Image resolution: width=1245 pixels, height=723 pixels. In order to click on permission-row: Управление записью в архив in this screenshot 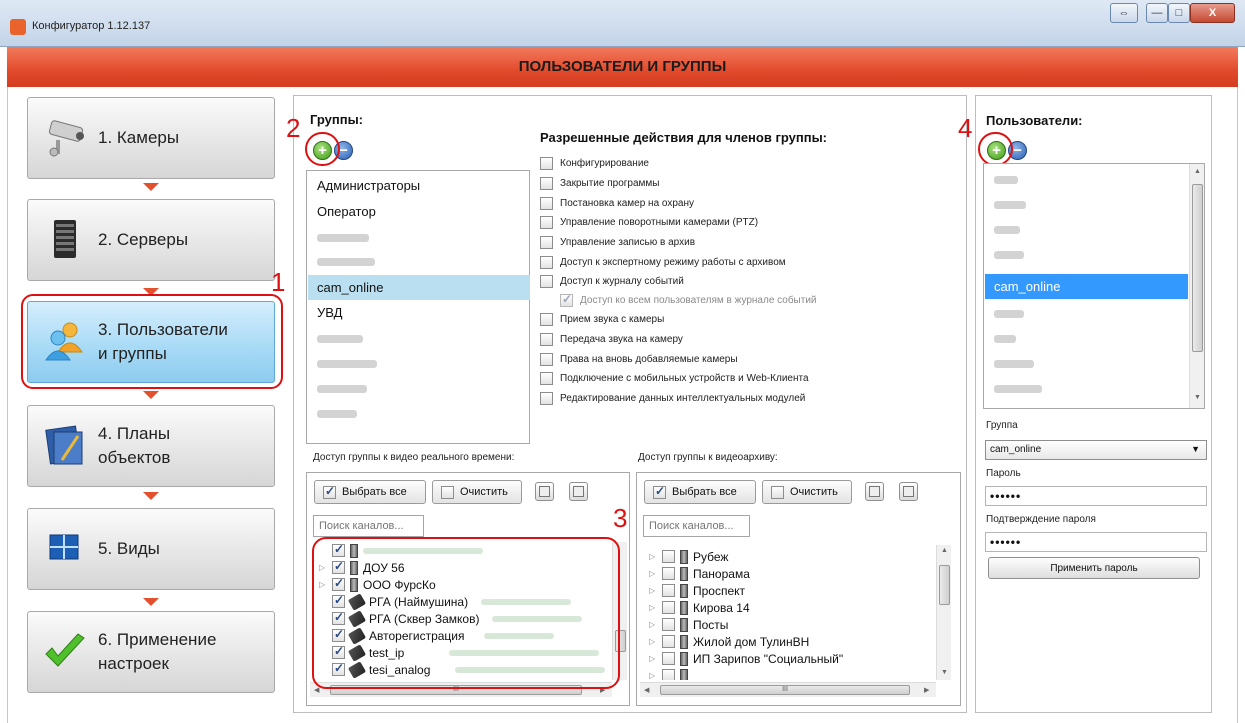, I will do `click(617, 242)`.